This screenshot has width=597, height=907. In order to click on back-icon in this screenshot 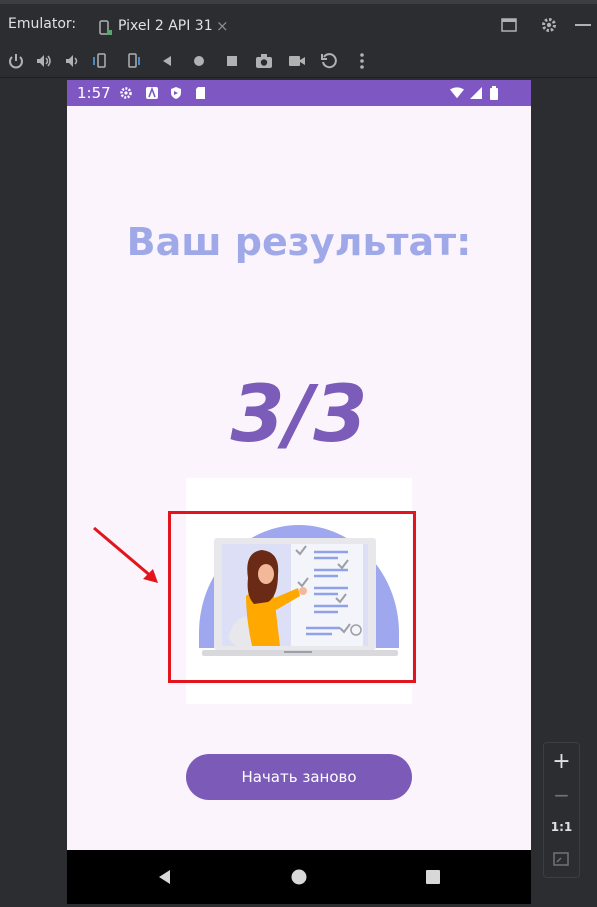, I will do `click(167, 61)`.